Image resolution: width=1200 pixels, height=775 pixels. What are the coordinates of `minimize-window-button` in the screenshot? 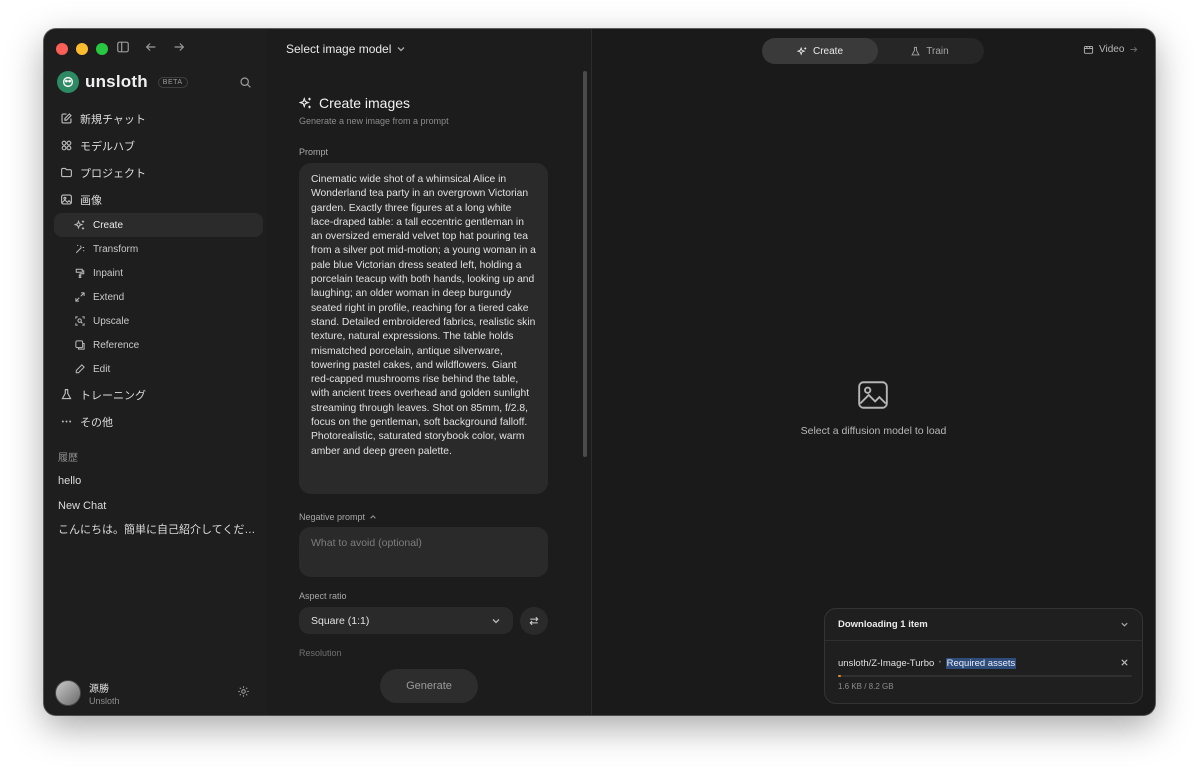 It's located at (82, 49).